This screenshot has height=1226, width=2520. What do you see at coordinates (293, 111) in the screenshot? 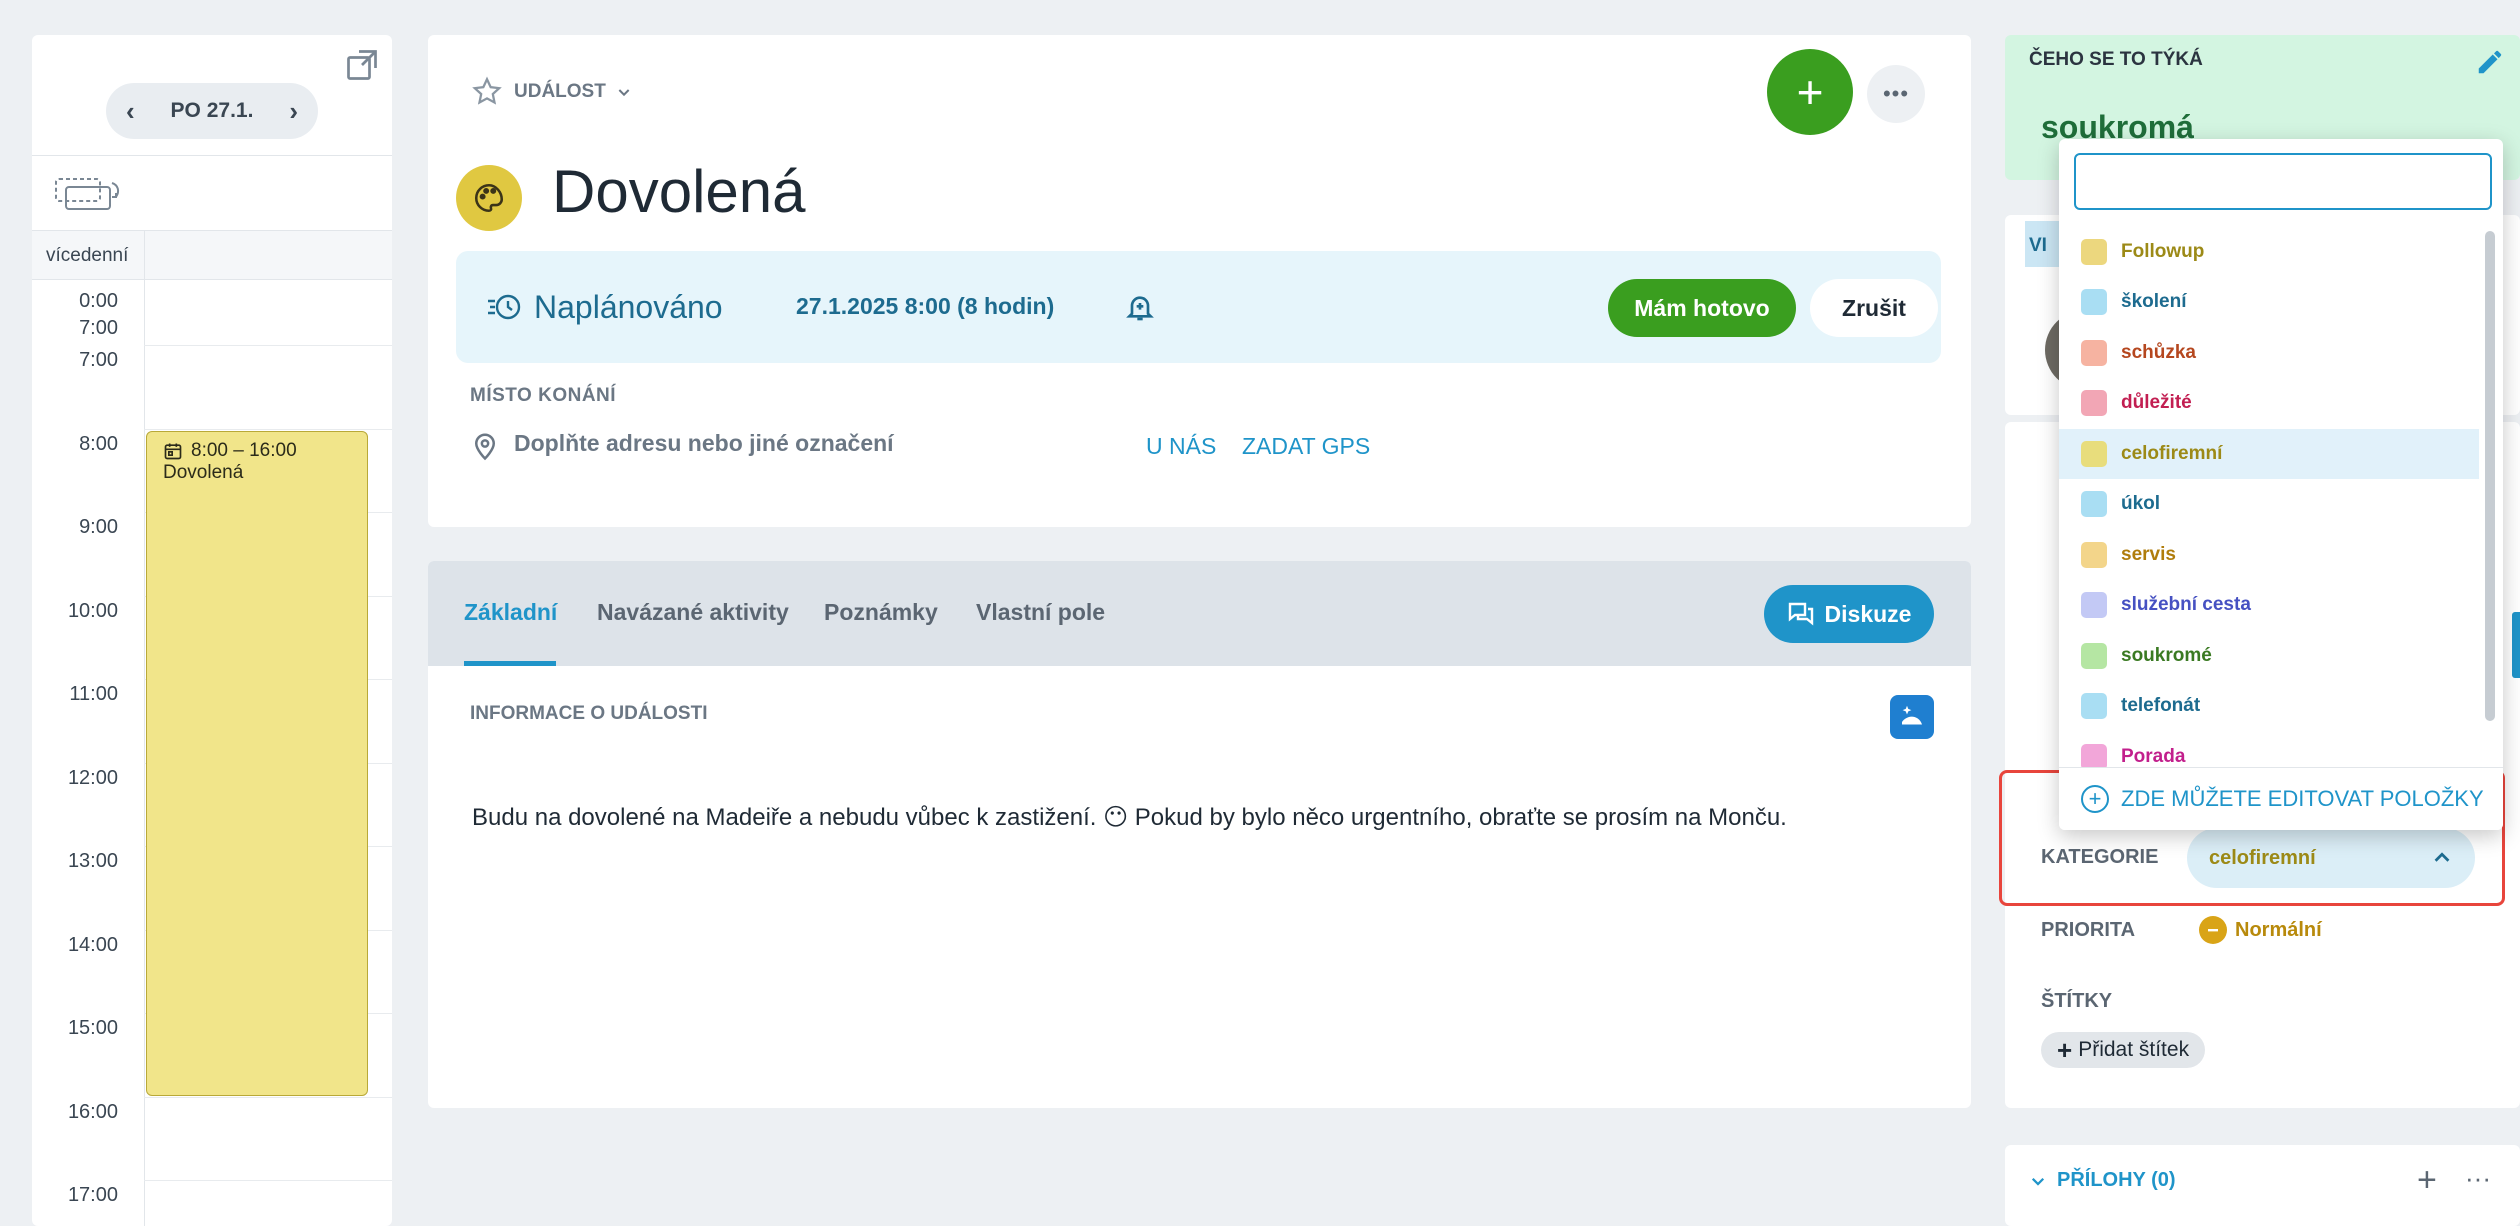
I see `next-day-icon: ›` at bounding box center [293, 111].